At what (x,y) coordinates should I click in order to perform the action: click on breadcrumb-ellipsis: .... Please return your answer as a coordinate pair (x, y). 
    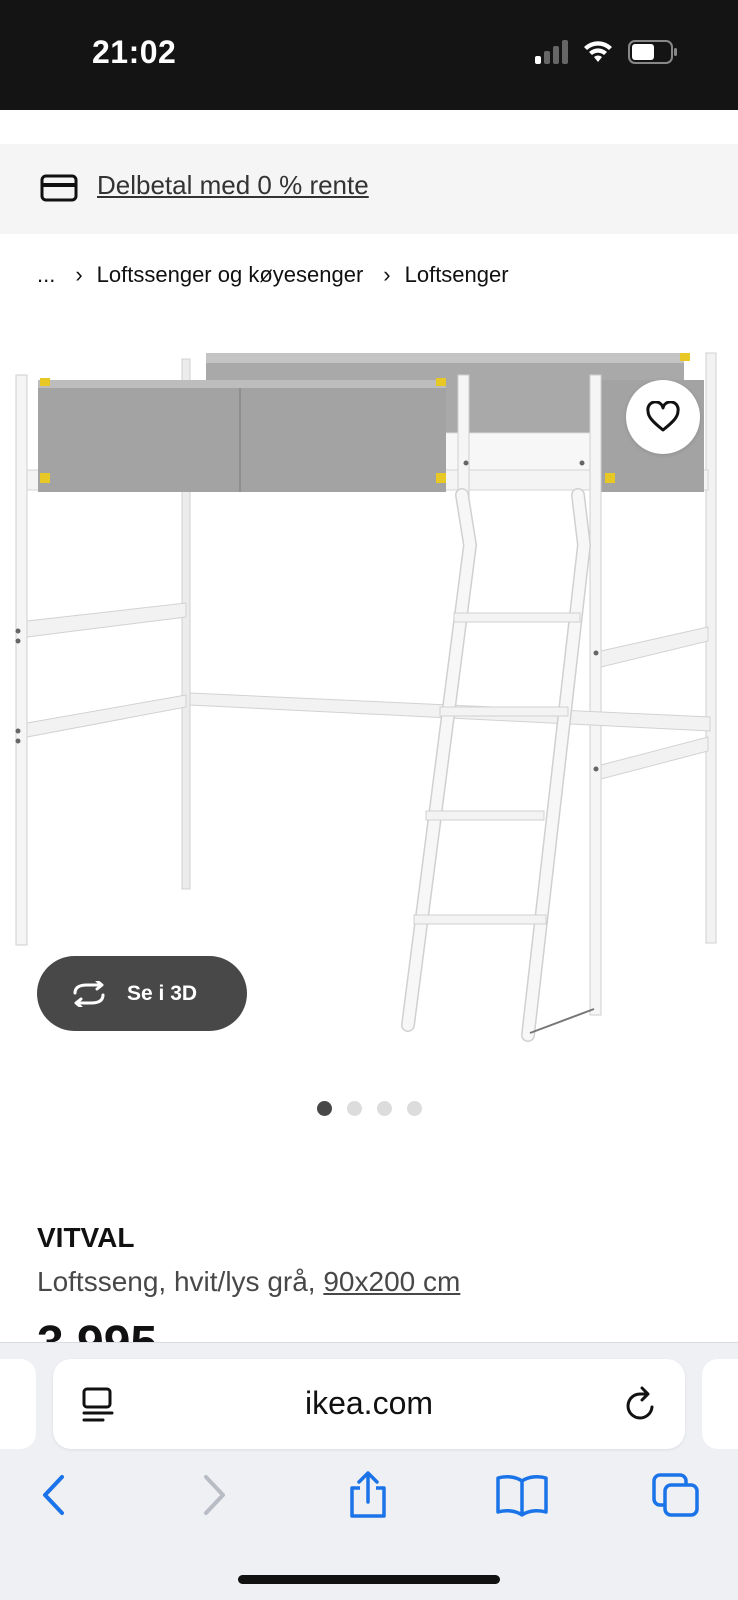
    Looking at the image, I should click on (46, 275).